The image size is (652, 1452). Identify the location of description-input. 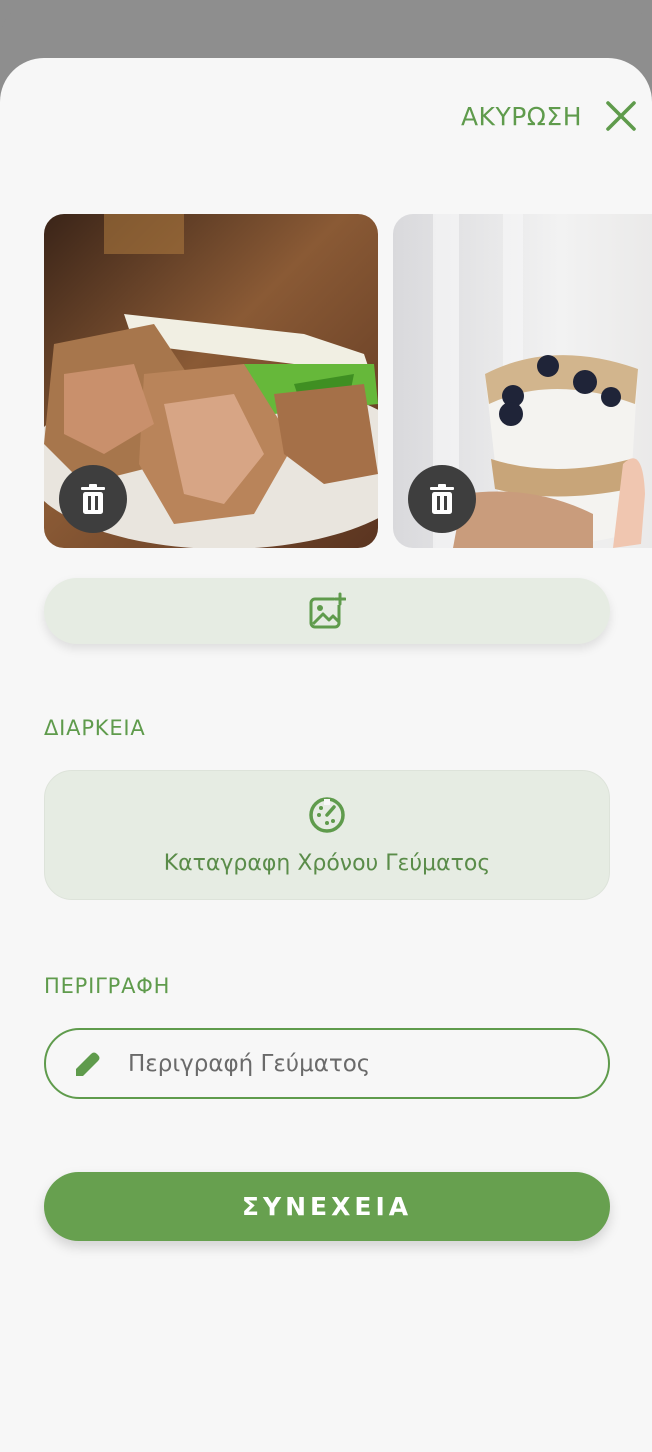
(368, 1063).